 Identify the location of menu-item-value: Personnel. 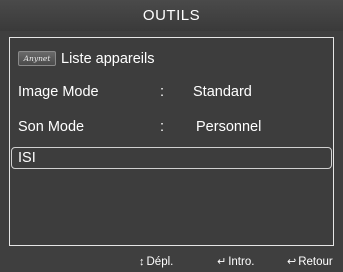
(229, 127).